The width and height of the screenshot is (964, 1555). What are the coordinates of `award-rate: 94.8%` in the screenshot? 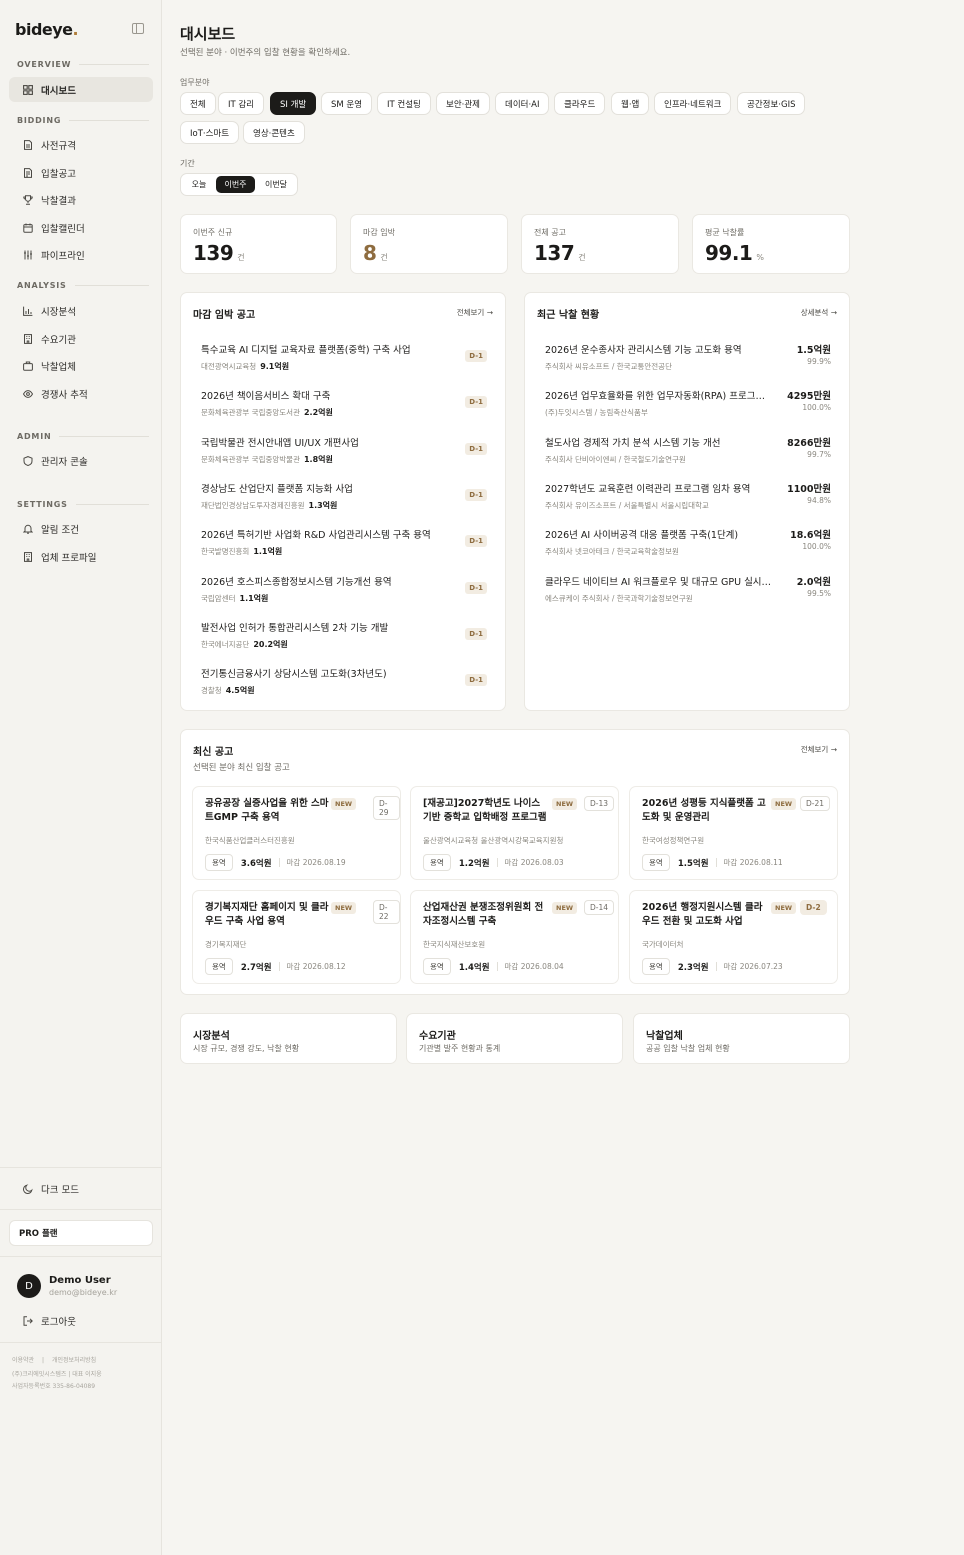 It's located at (819, 500).